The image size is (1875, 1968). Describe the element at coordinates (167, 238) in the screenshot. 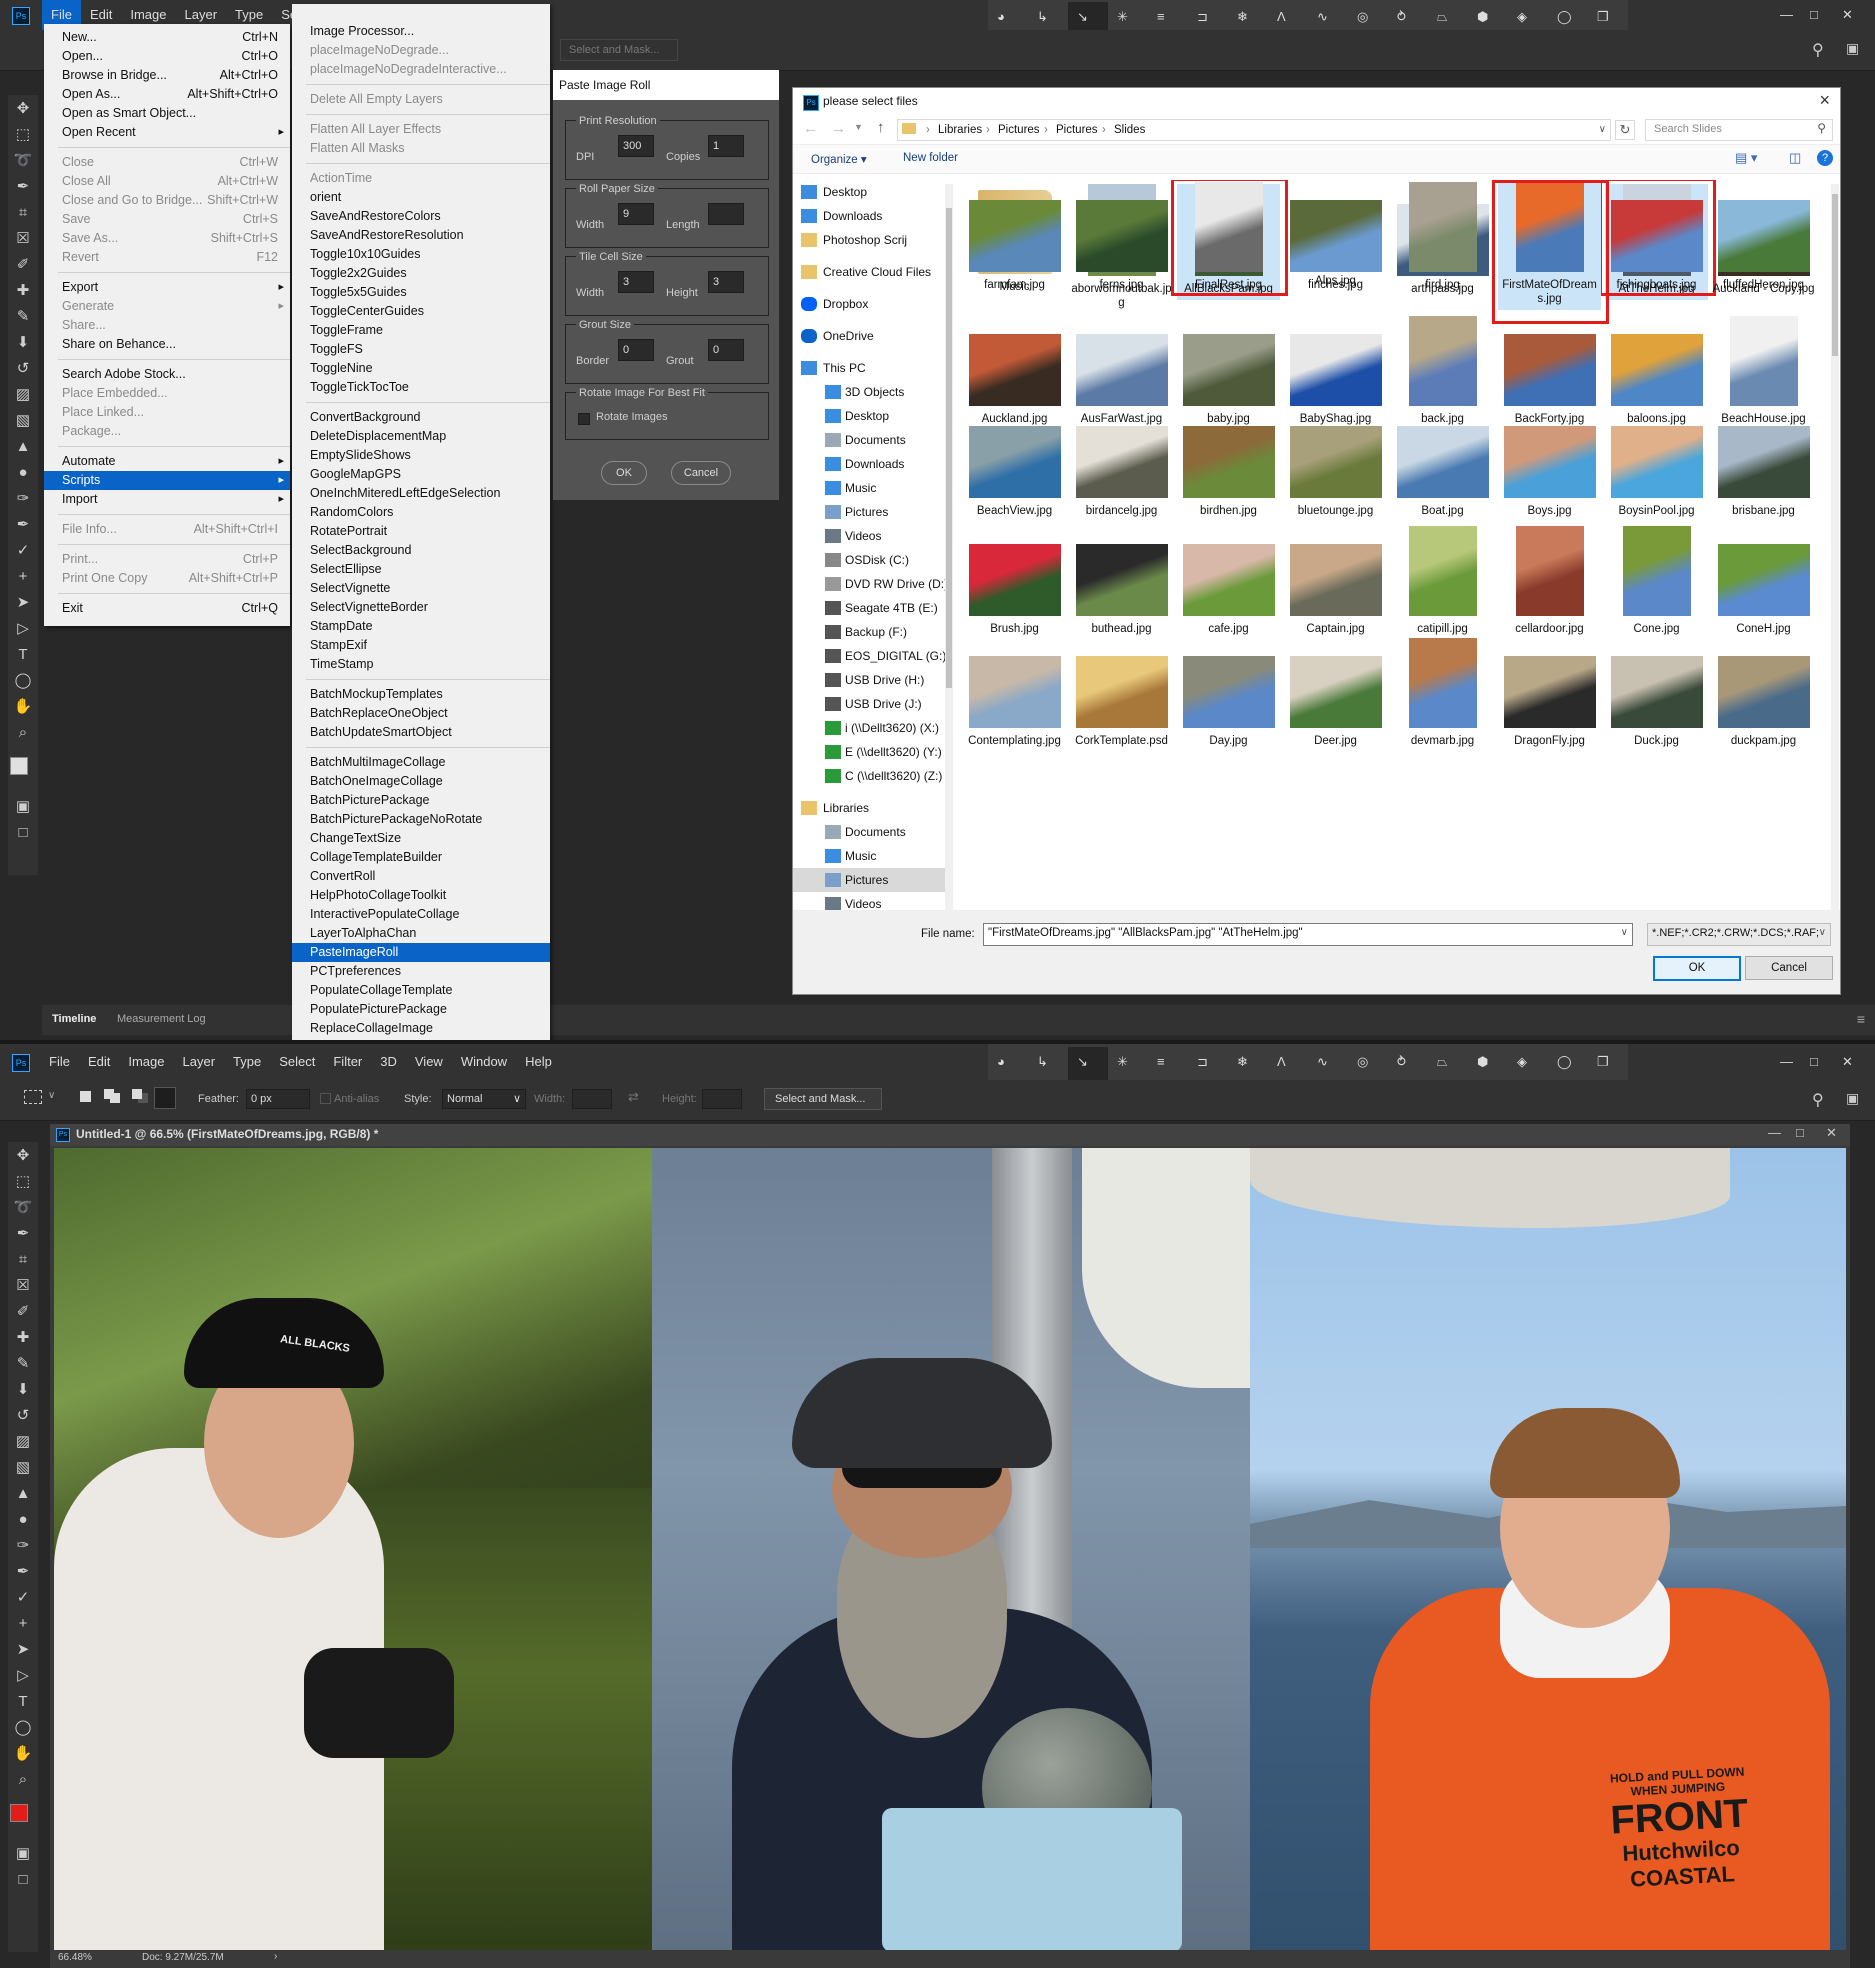

I see `file-menu-item-save-as: Save As... Shift+Ctrl+S` at that location.